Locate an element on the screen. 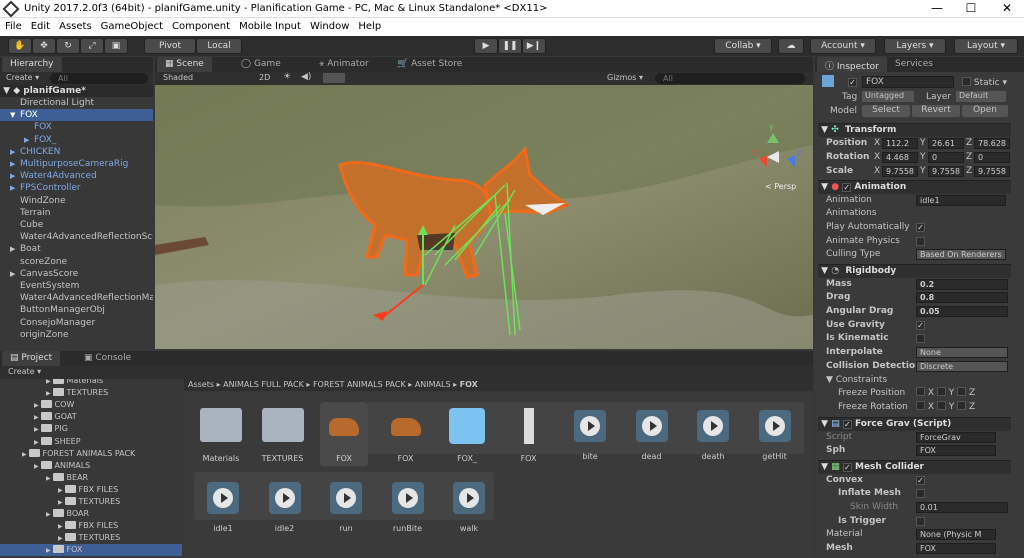 This screenshot has width=1024, height=558. collab-button: Collab ▾ is located at coordinates (743, 46).